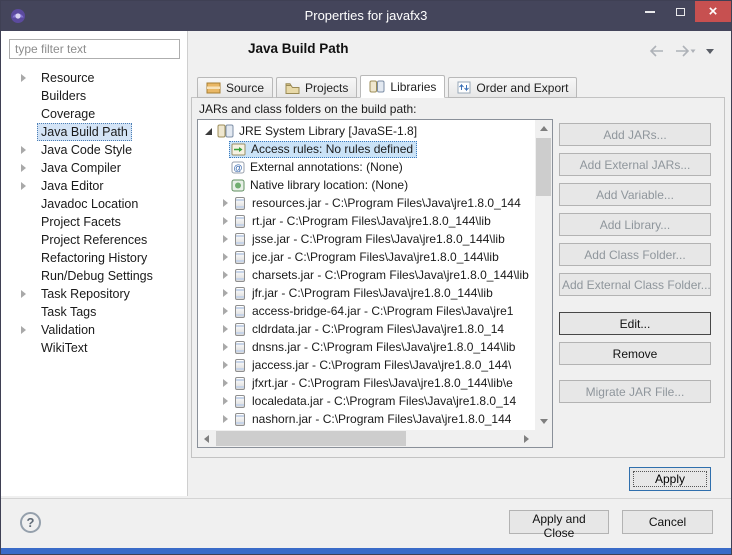 Image resolution: width=732 pixels, height=555 pixels. What do you see at coordinates (317, 87) in the screenshot?
I see `tab-projects: Projects` at bounding box center [317, 87].